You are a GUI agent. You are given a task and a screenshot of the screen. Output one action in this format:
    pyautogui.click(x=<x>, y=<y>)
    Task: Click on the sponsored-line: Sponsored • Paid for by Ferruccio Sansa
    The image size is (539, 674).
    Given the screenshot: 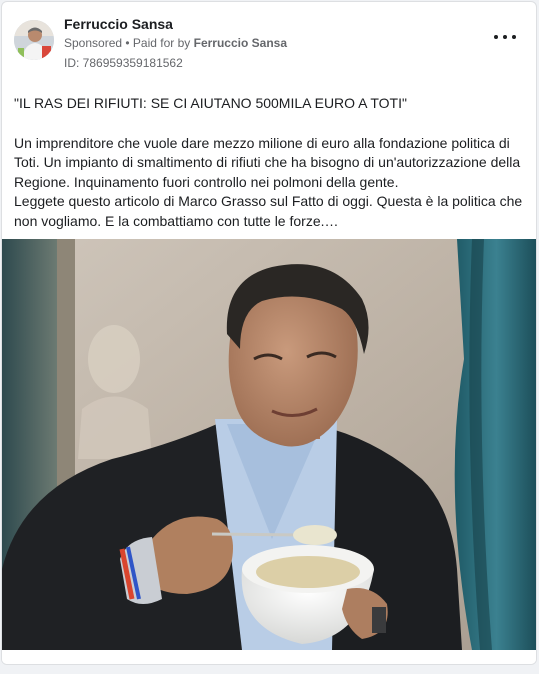 What is the action you would take?
    pyautogui.click(x=175, y=43)
    